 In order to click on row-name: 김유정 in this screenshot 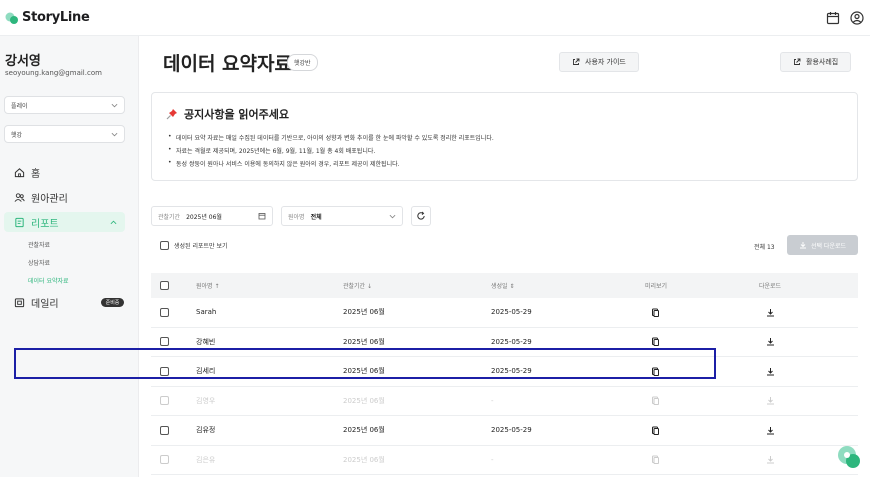, I will do `click(206, 430)`.